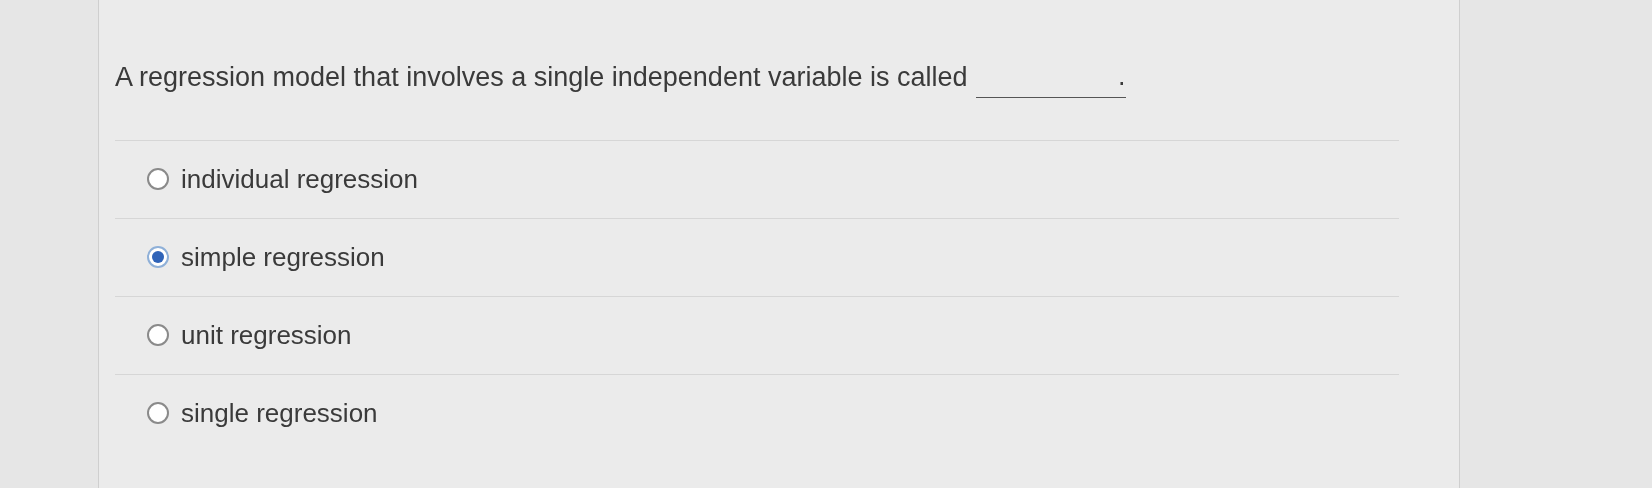  What do you see at coordinates (1050, 77) in the screenshot?
I see `fill-in-line: .` at bounding box center [1050, 77].